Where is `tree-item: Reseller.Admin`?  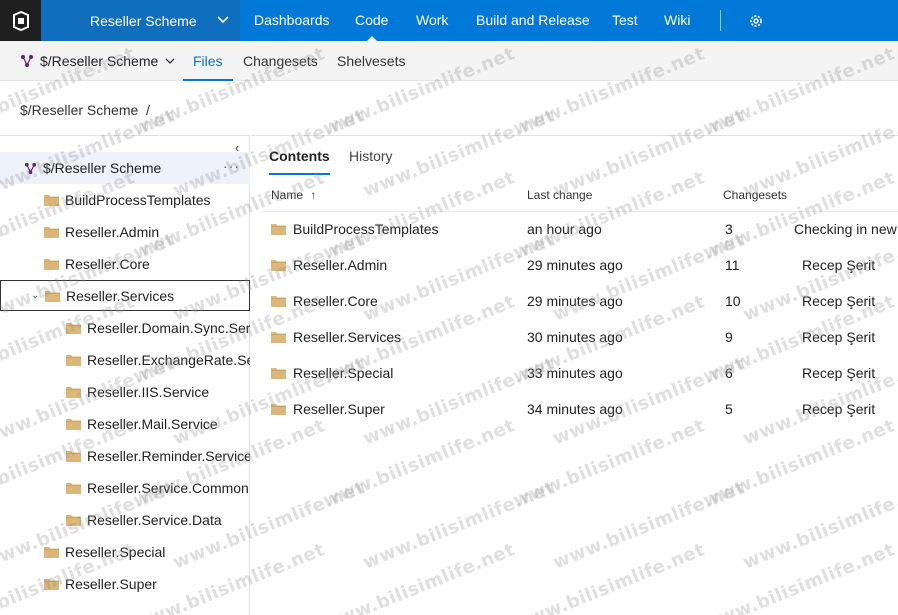 tree-item: Reseller.Admin is located at coordinates (125, 232).